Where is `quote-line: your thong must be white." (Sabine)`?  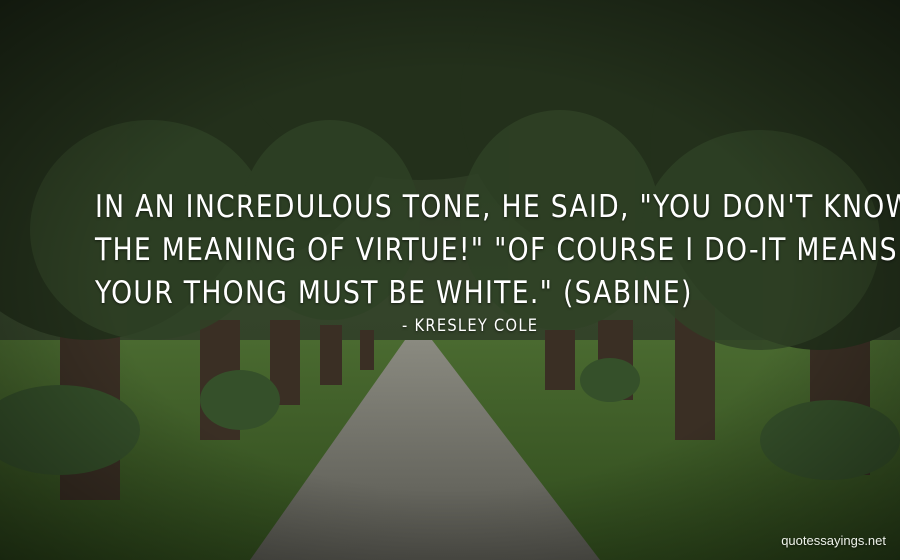
quote-line: your thong must be white." (Sabine) is located at coordinates (394, 293).